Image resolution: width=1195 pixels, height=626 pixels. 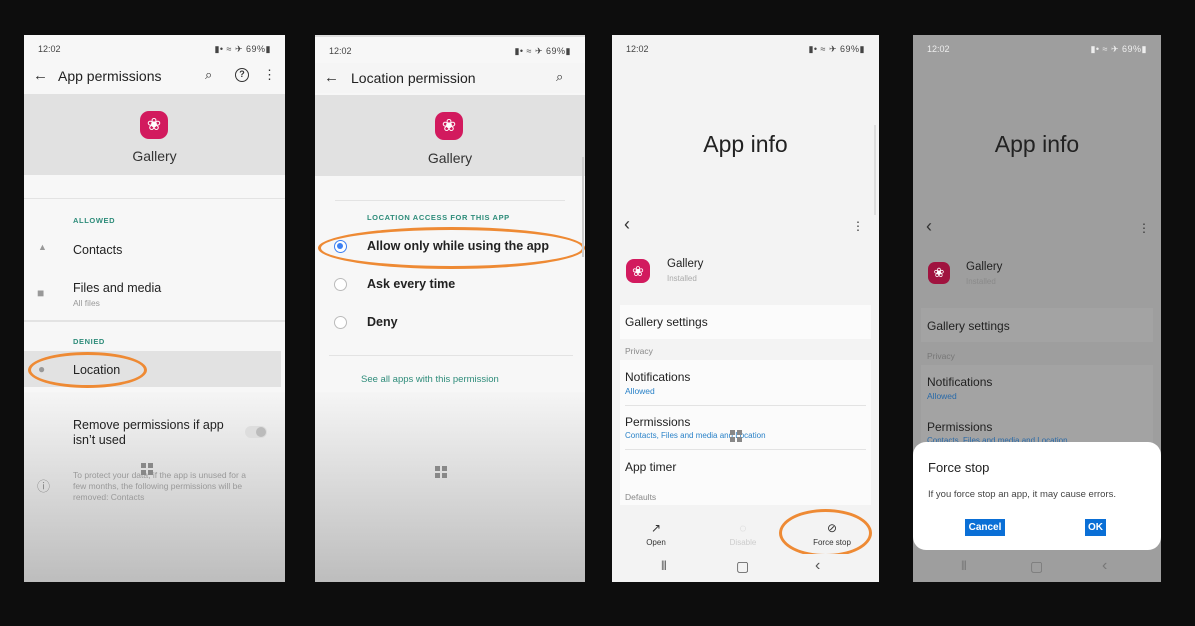 What do you see at coordinates (942, 396) in the screenshot?
I see `notifications-sublabel: Allowed` at bounding box center [942, 396].